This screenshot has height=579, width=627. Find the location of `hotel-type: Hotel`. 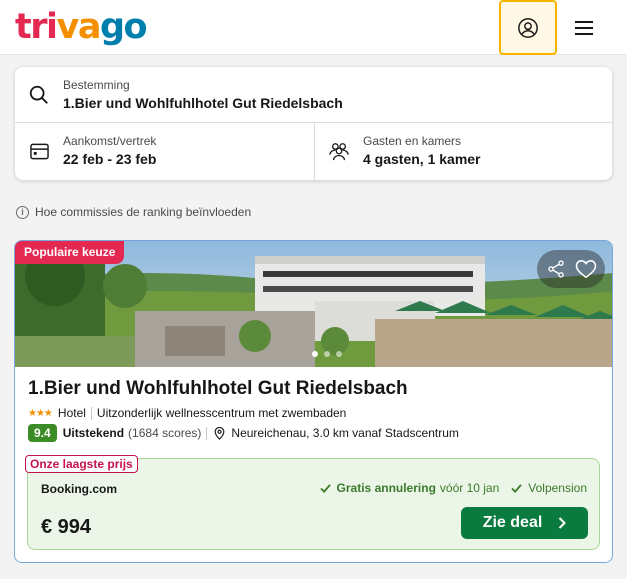

hotel-type: Hotel is located at coordinates (71, 413).